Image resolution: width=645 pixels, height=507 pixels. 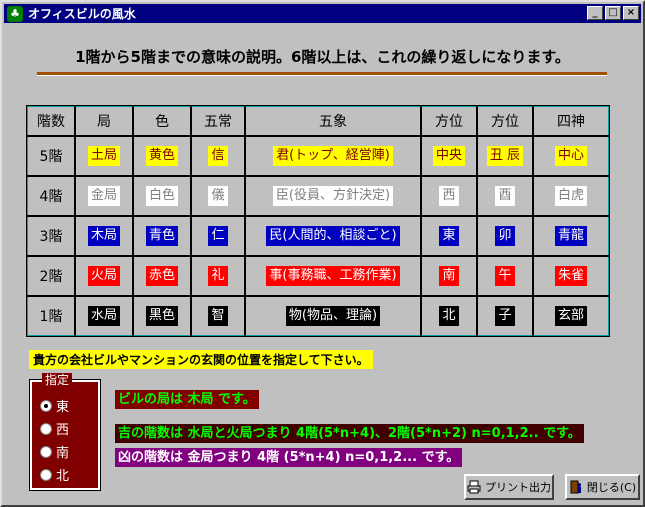 What do you see at coordinates (449, 236) in the screenshot?
I see `table-cell: 東` at bounding box center [449, 236].